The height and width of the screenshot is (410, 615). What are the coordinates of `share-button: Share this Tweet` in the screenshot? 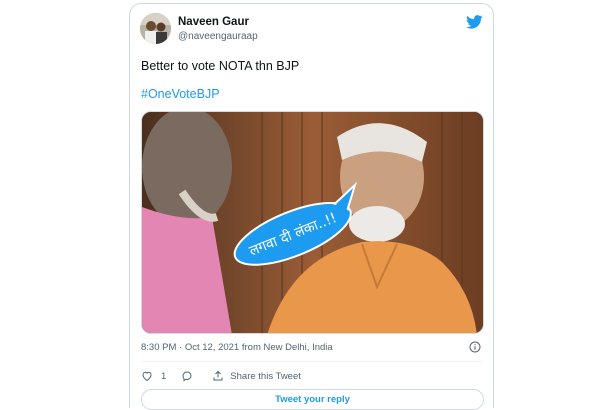 It's located at (256, 376).